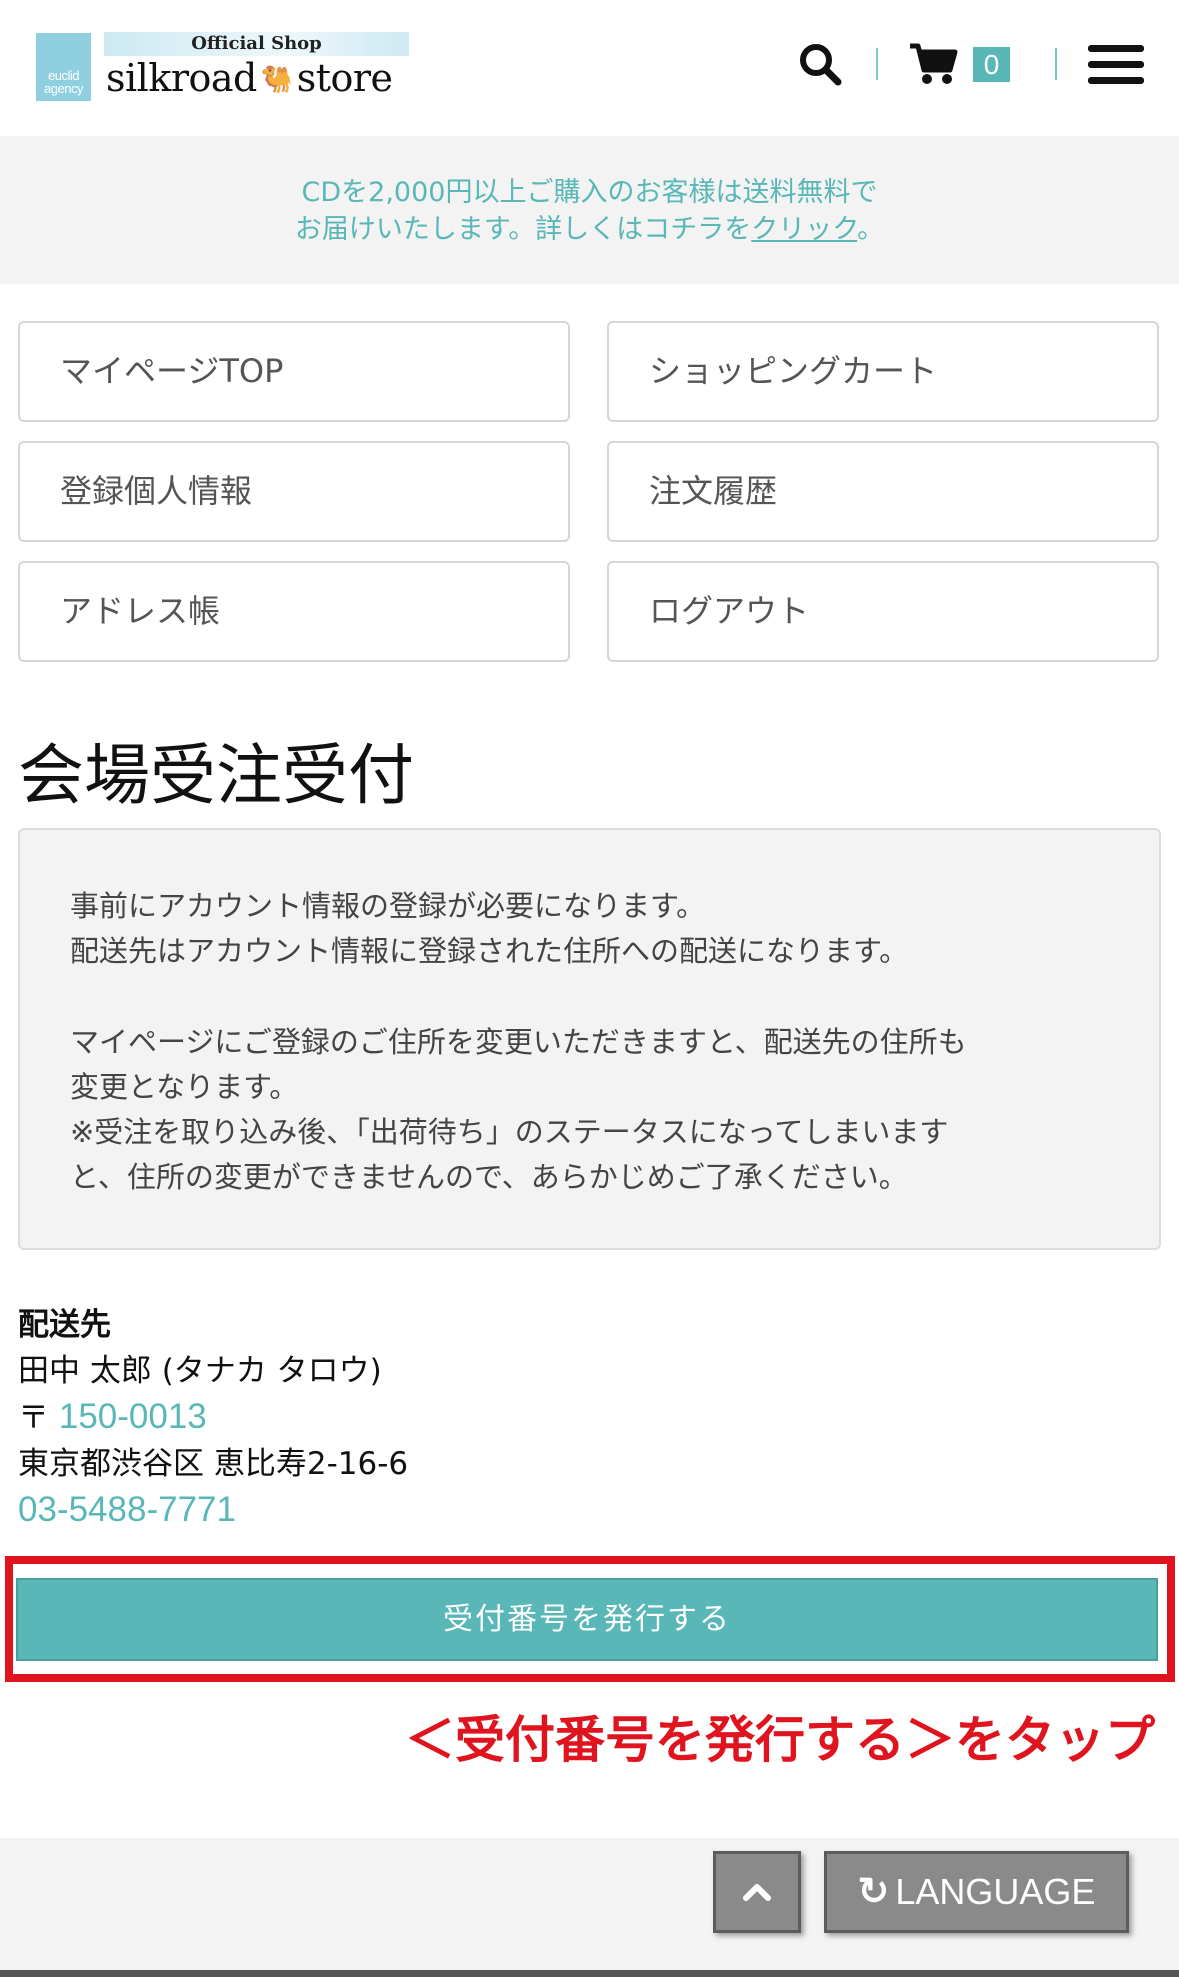 This screenshot has height=1977, width=1179. Describe the element at coordinates (871, 229) in the screenshot. I see `notice-line2-suffix: 。` at that location.